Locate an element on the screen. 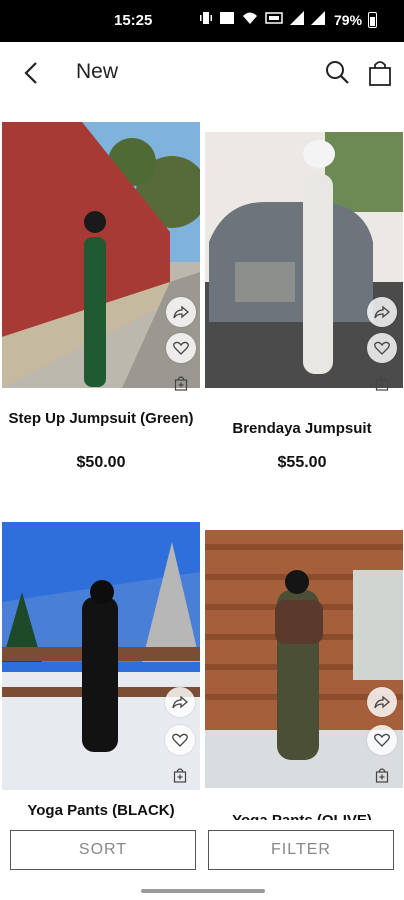  page-title: New is located at coordinates (97, 71).